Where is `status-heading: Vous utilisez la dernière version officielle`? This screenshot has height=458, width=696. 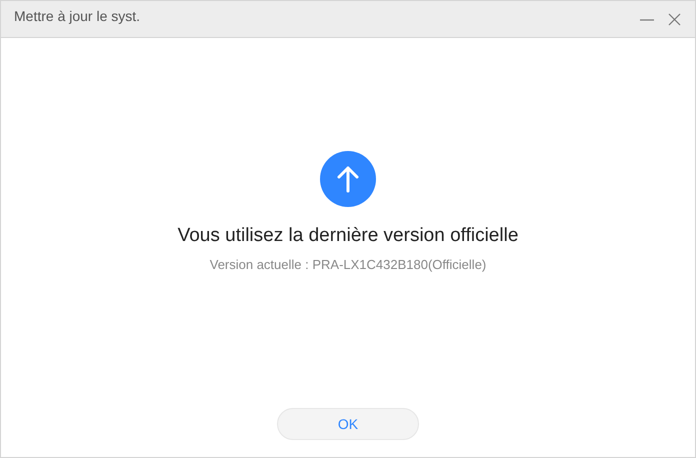 status-heading: Vous utilisez la dernière version officielle is located at coordinates (348, 236).